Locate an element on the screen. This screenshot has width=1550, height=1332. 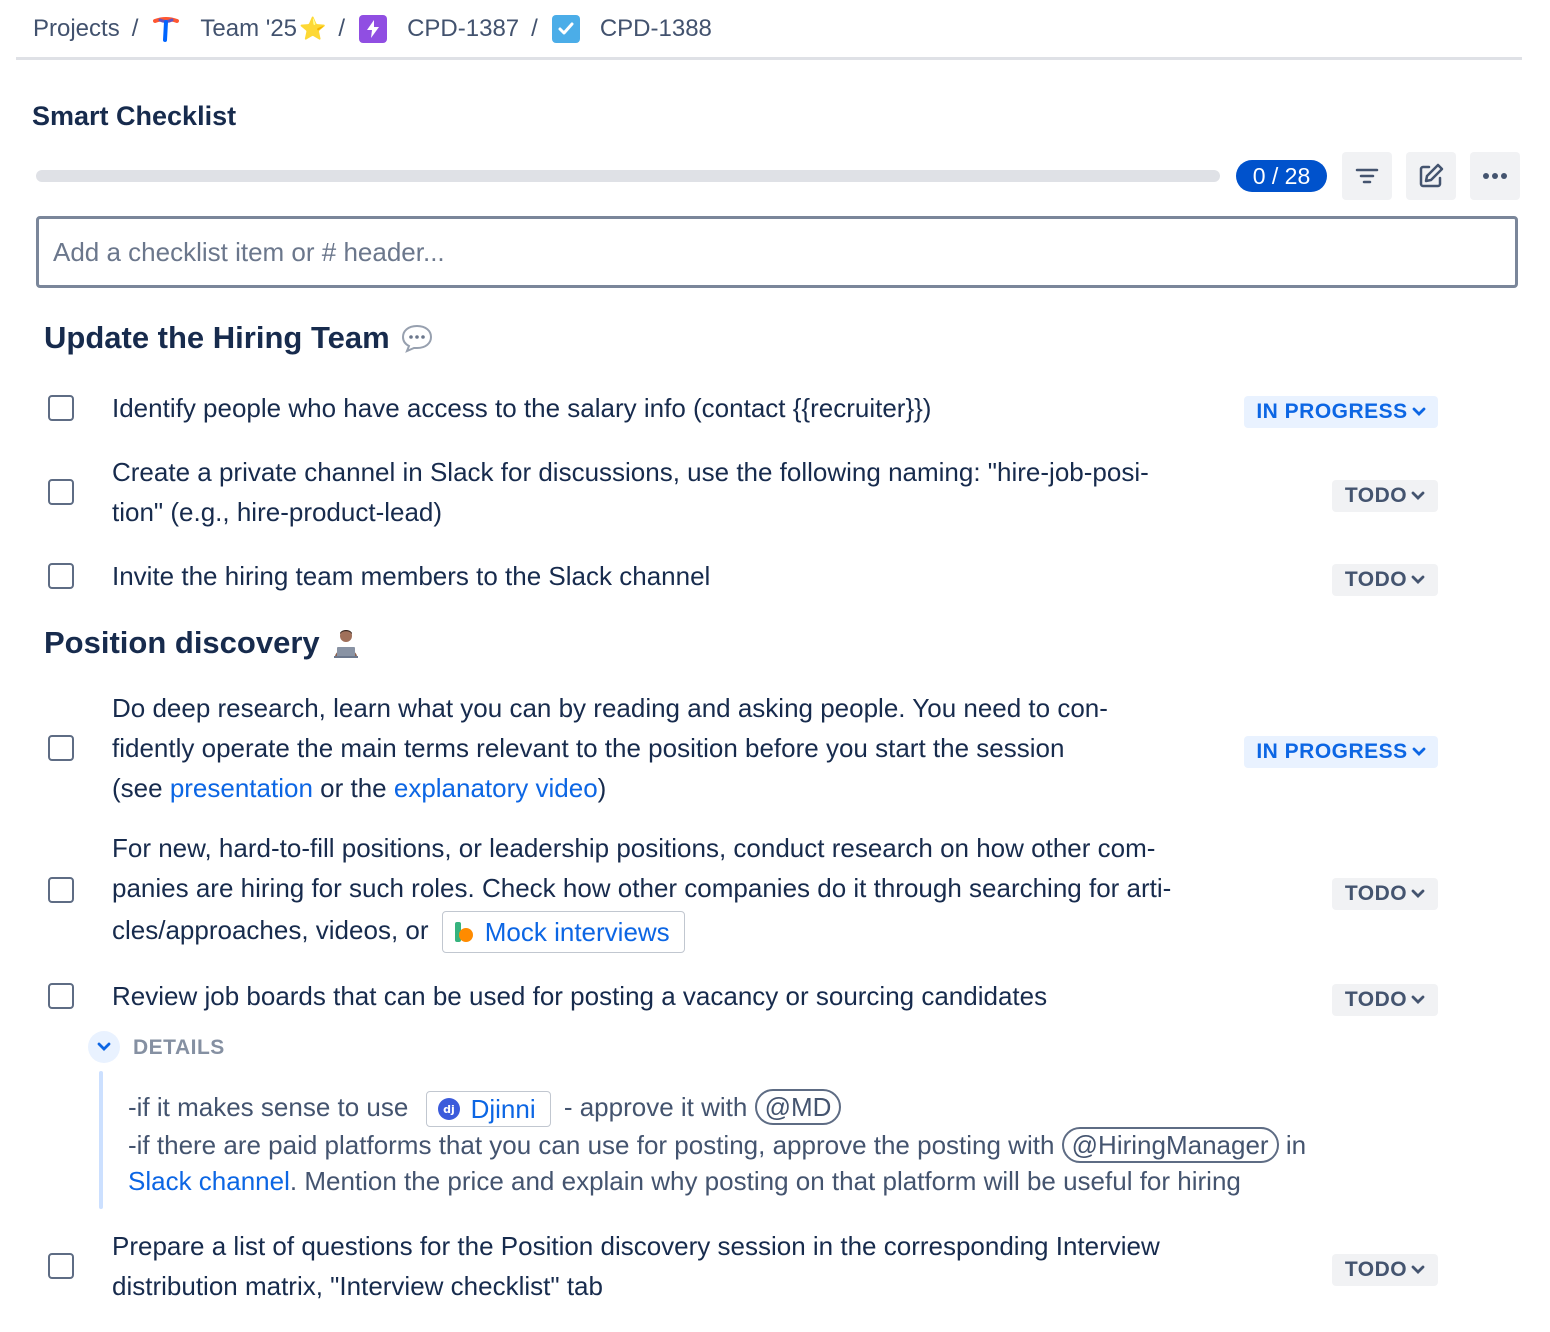
person-laptop-icon is located at coordinates (346, 643).